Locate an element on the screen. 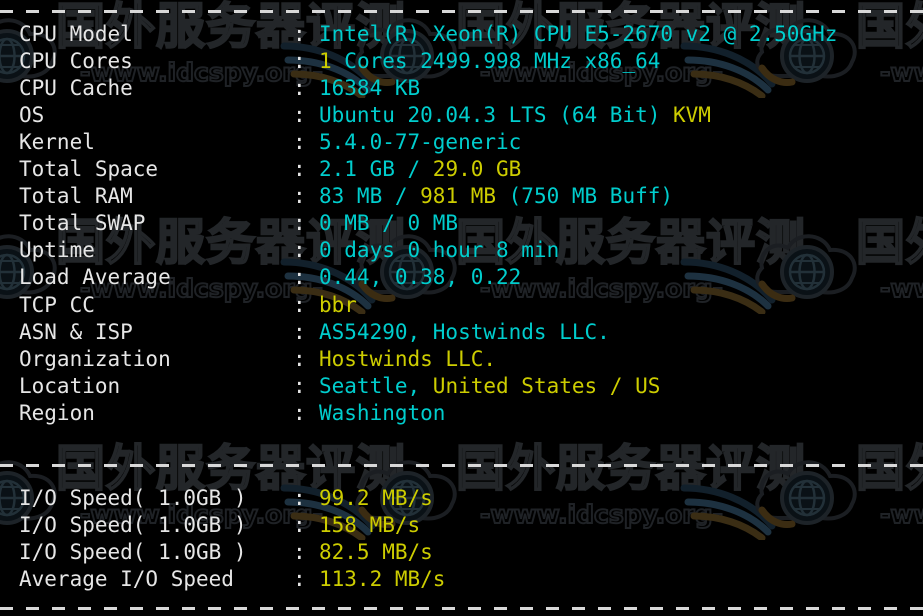 The image size is (923, 616). value-segment: 29.0 GB is located at coordinates (477, 169).